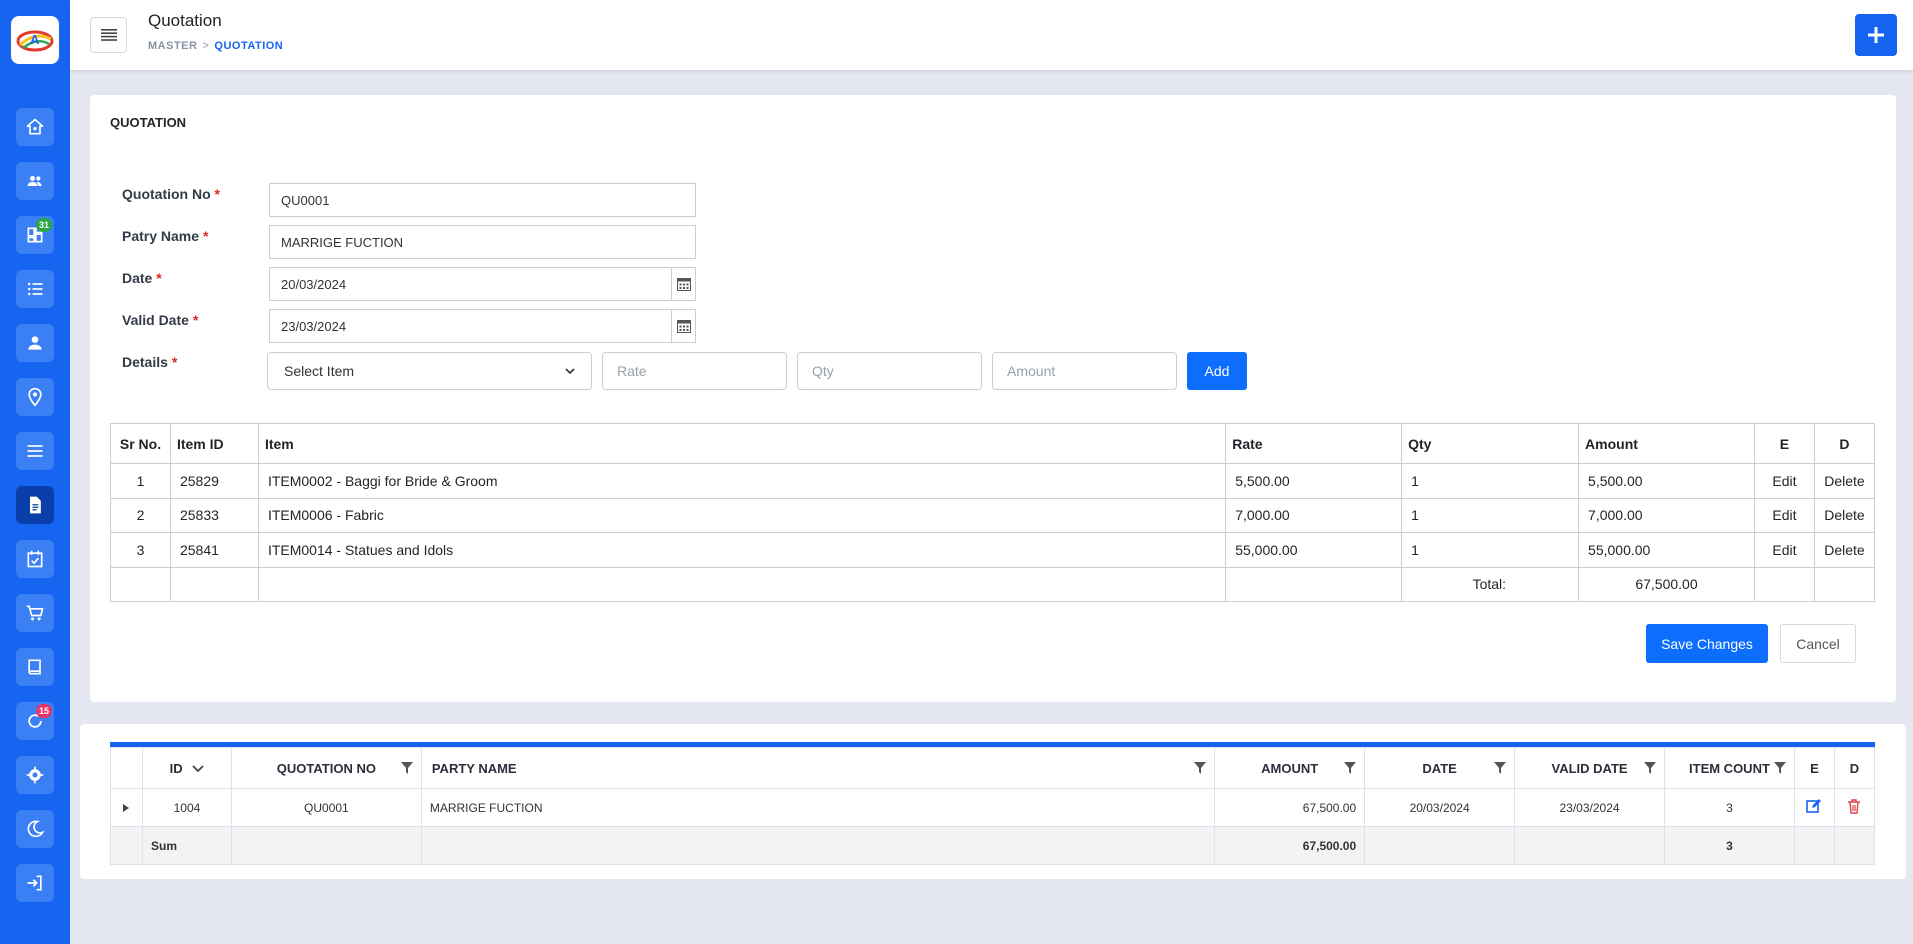  What do you see at coordinates (482, 284) in the screenshot?
I see `date-input: 20/03/2024` at bounding box center [482, 284].